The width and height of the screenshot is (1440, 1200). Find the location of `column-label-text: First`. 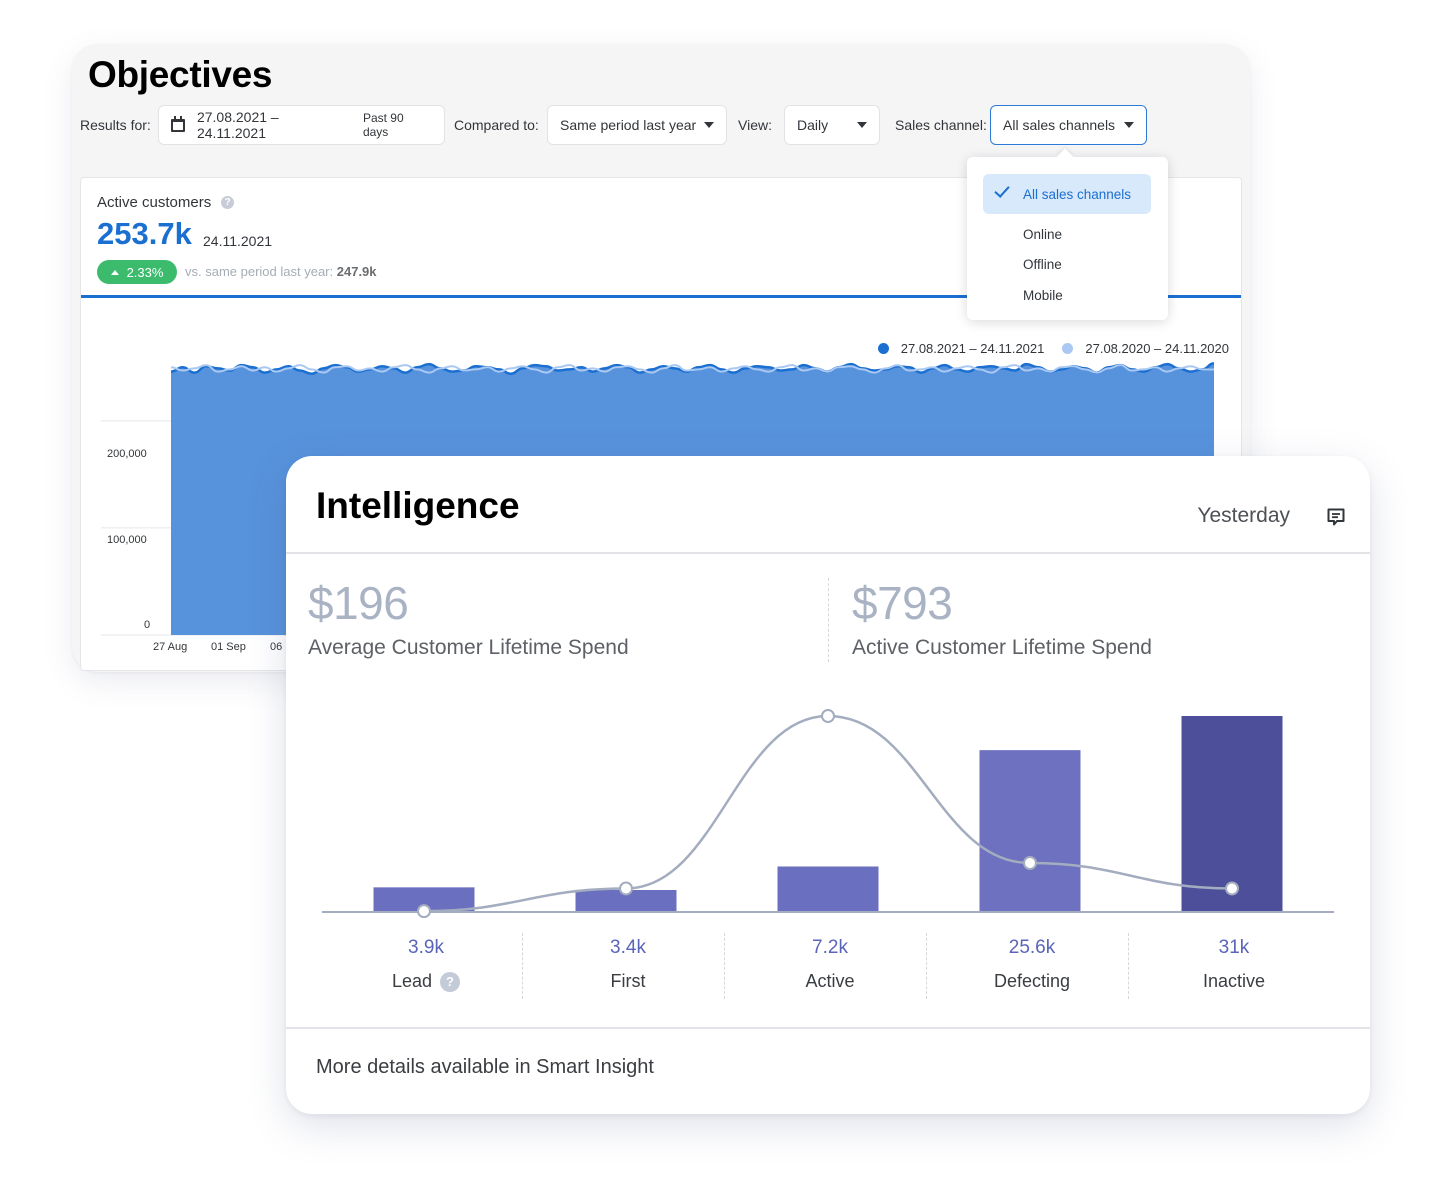

column-label-text: First is located at coordinates (628, 981).